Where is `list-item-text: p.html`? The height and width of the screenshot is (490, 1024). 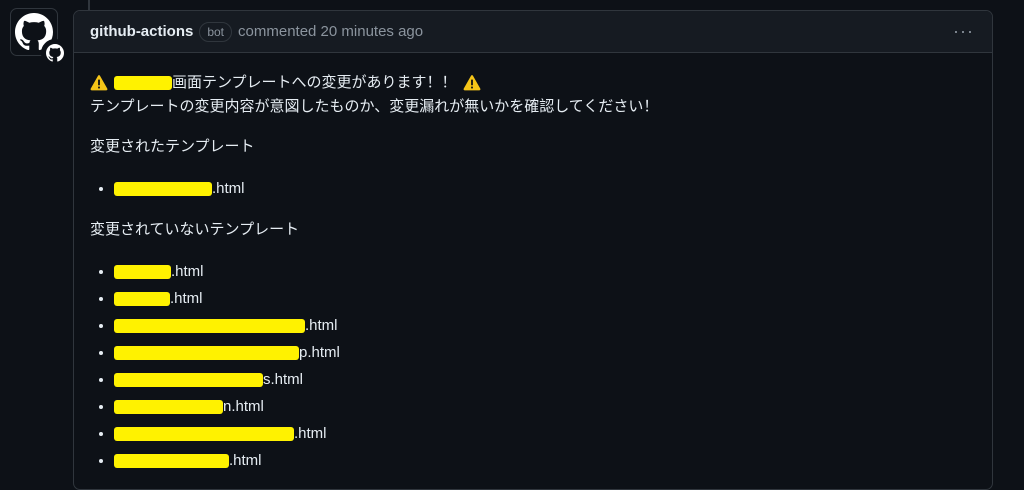
list-item-text: p.html is located at coordinates (319, 352).